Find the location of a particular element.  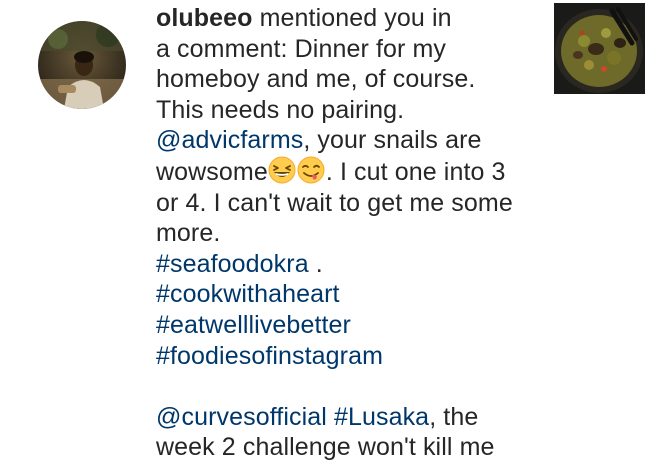

user-avatar is located at coordinates (82, 65).